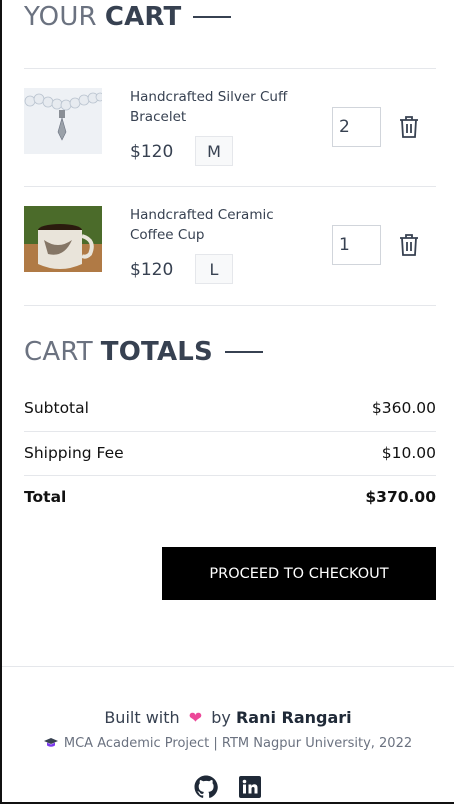  I want to click on mug-photo, so click(63, 239).